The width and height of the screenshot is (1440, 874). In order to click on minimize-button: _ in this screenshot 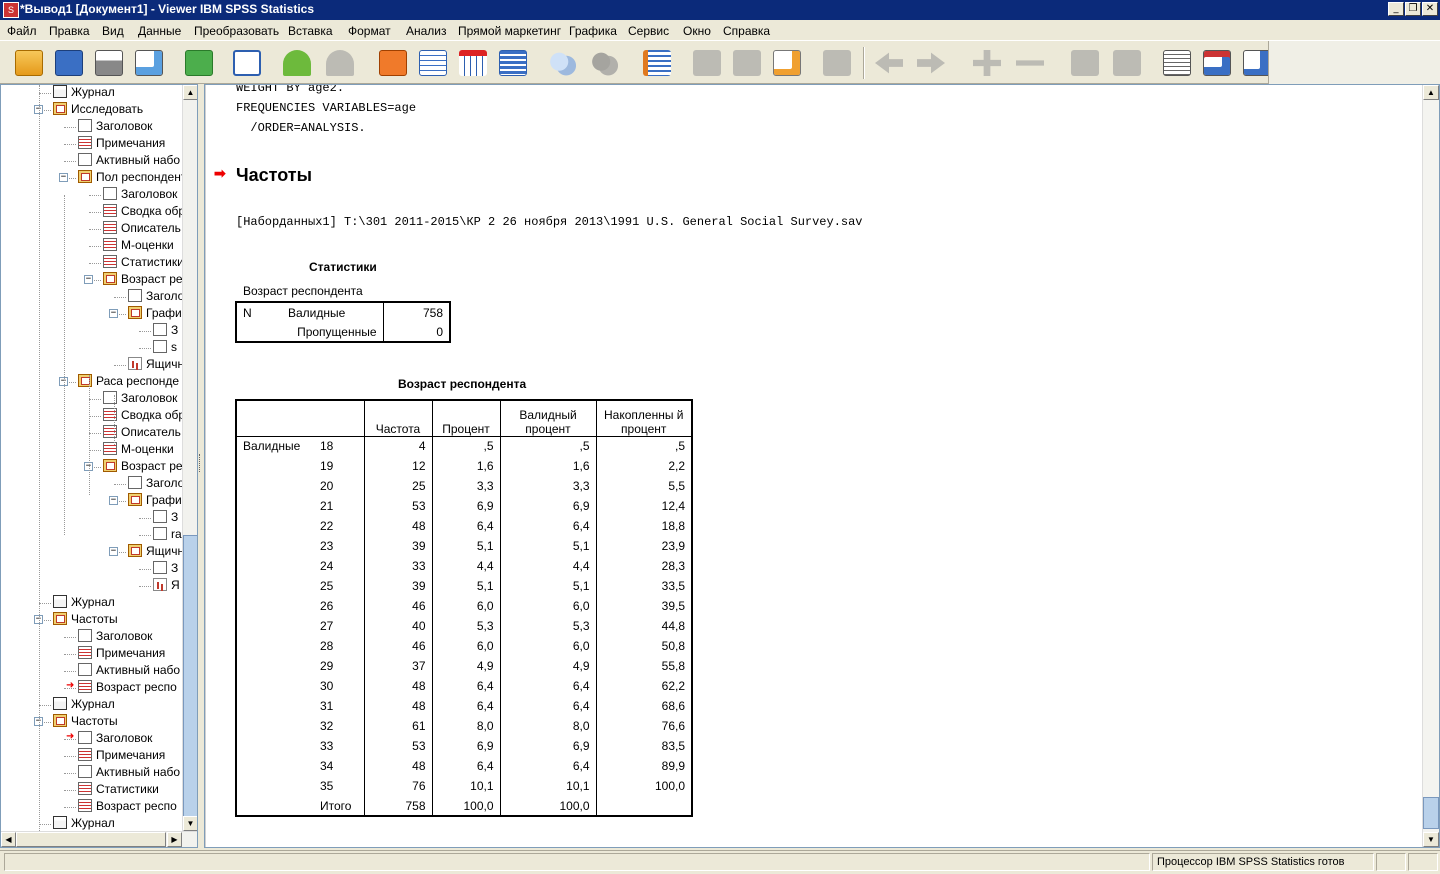, I will do `click(1396, 9)`.